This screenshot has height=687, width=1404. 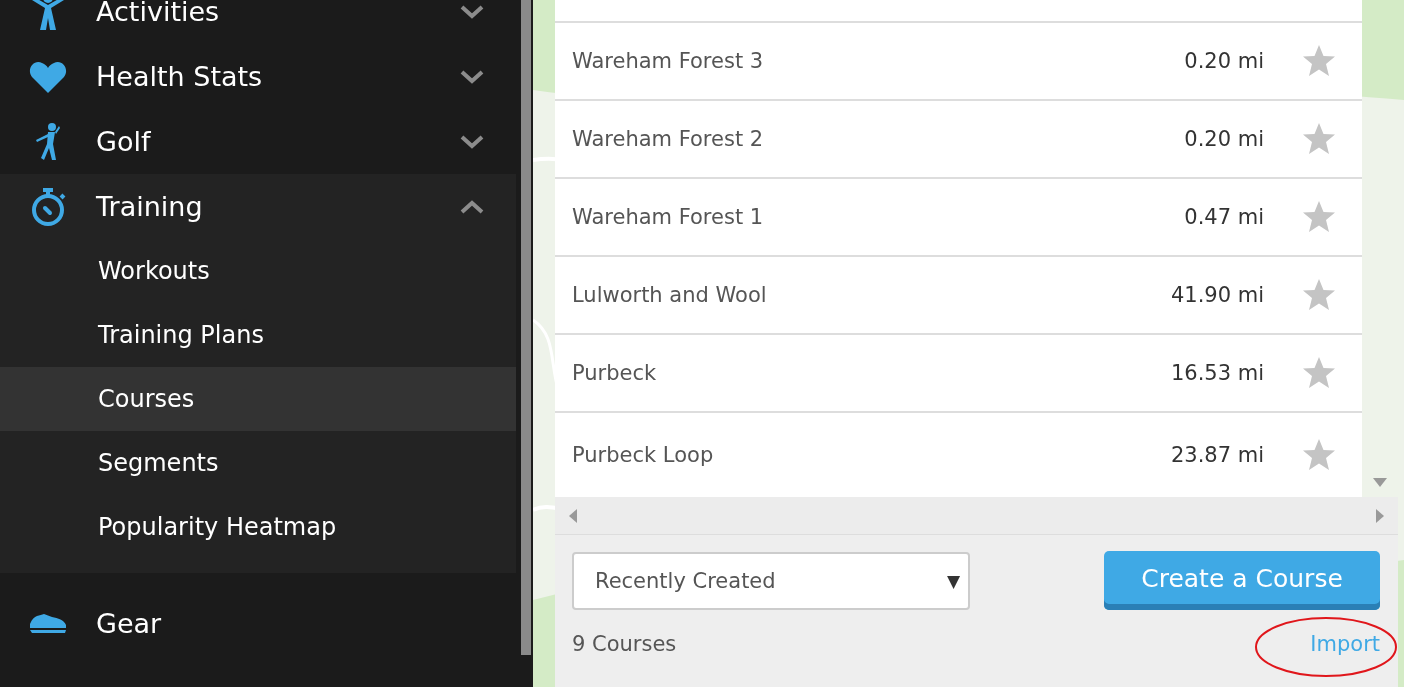 I want to click on course-distance: 0.47 mi, so click(x=1224, y=217).